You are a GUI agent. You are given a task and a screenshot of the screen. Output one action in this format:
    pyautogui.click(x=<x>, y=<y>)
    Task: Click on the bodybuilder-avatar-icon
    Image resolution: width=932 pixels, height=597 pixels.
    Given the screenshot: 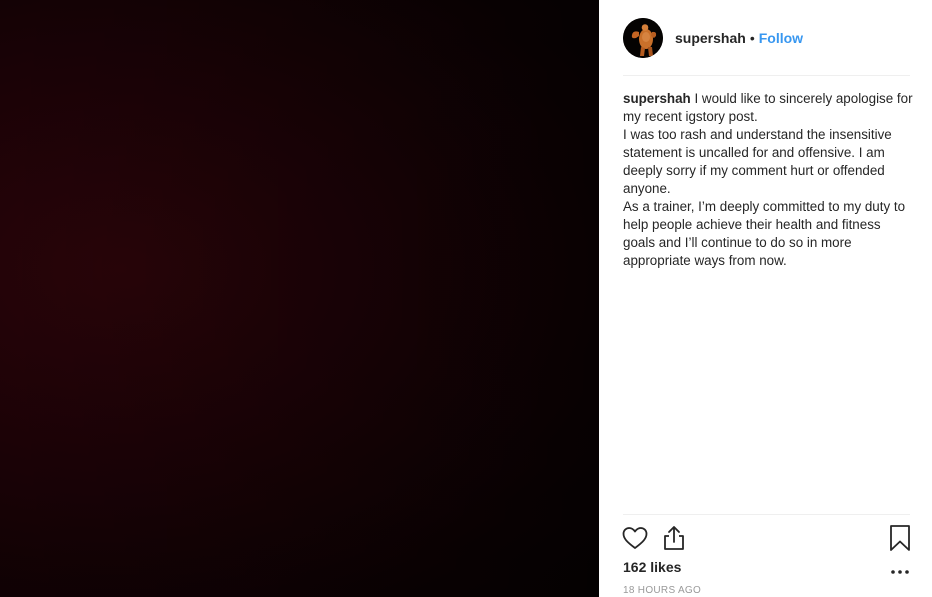 What is the action you would take?
    pyautogui.click(x=643, y=38)
    